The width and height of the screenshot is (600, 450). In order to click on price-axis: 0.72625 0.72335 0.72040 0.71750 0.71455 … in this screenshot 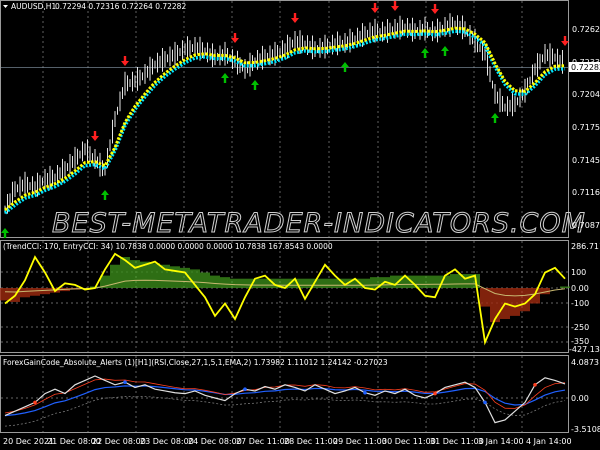, I will do `click(584, 127)`.